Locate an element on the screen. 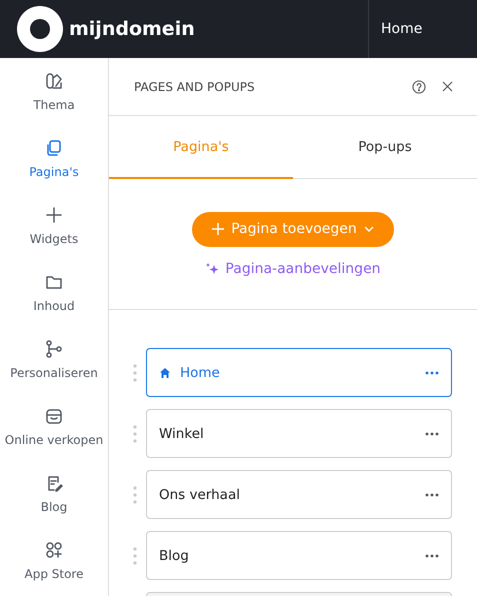 This screenshot has height=596, width=477. sidebar-item: App Store is located at coordinates (54, 560).